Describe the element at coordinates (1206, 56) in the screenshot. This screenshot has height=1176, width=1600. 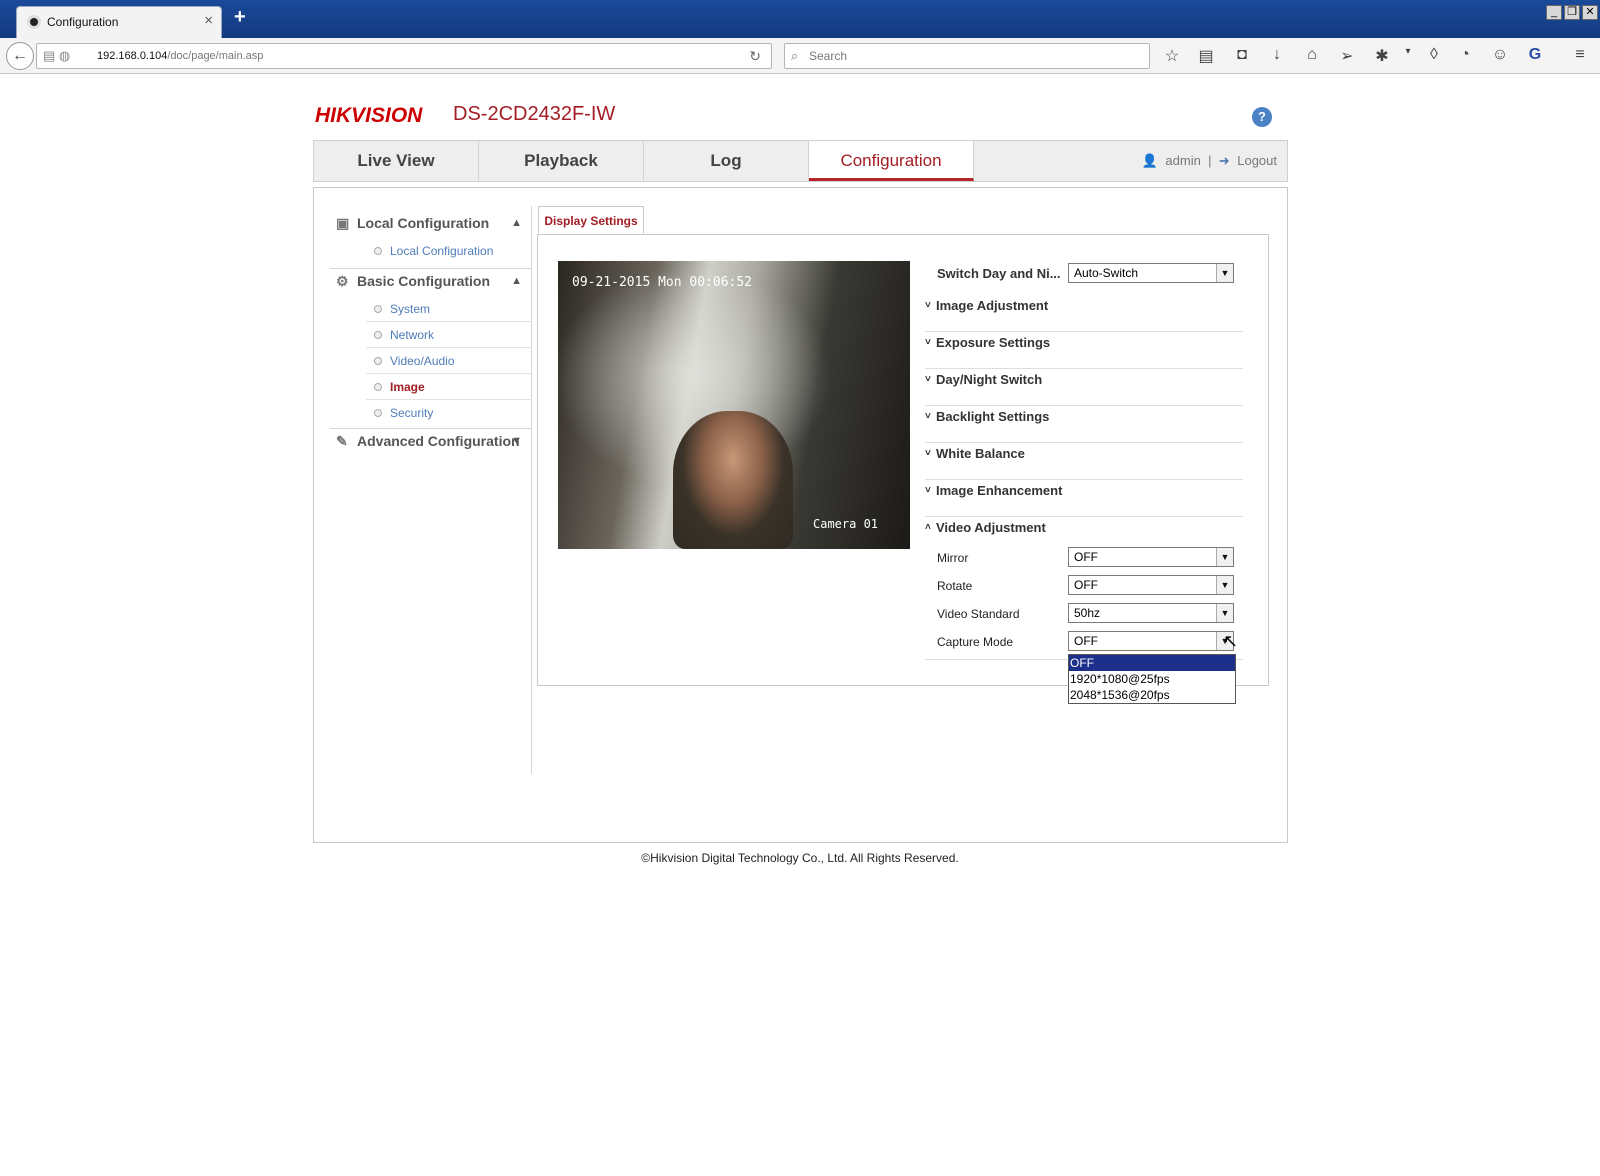
I see `reading-list-icon: ▤` at that location.